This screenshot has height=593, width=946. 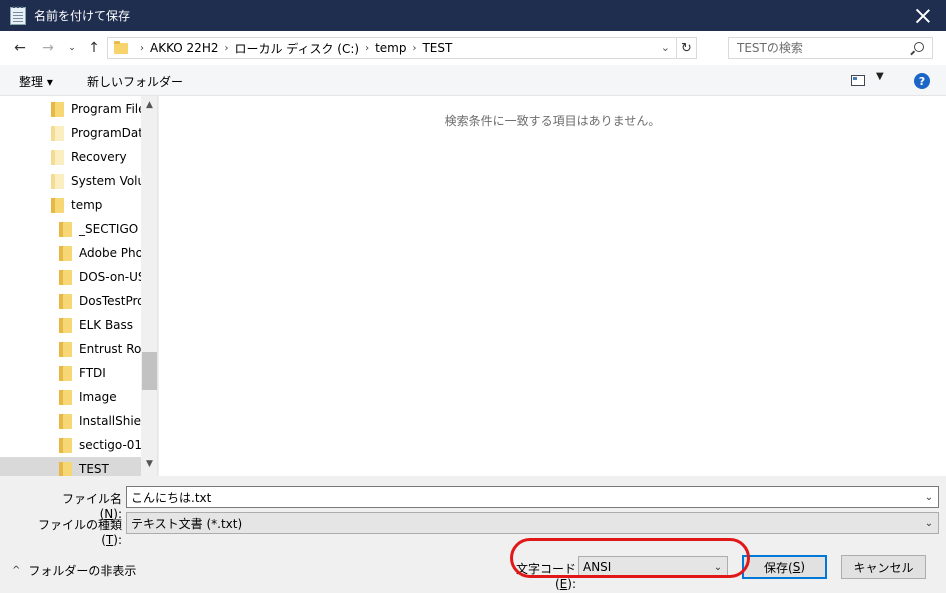 I want to click on forward-arrow-icon: →, so click(x=48, y=48).